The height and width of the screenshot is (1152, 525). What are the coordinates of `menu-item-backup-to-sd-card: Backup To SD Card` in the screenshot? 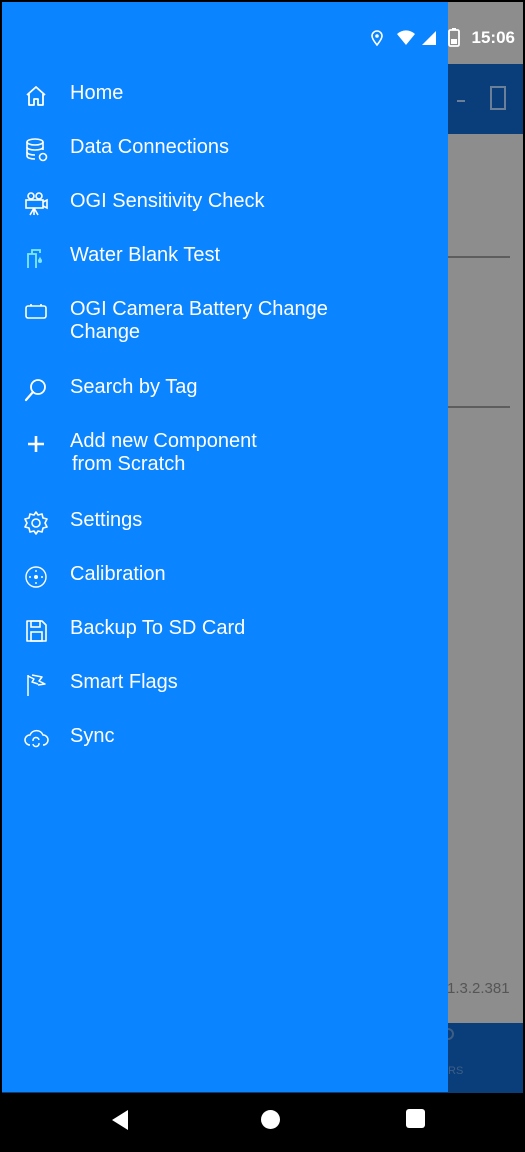 It's located at (225, 631).